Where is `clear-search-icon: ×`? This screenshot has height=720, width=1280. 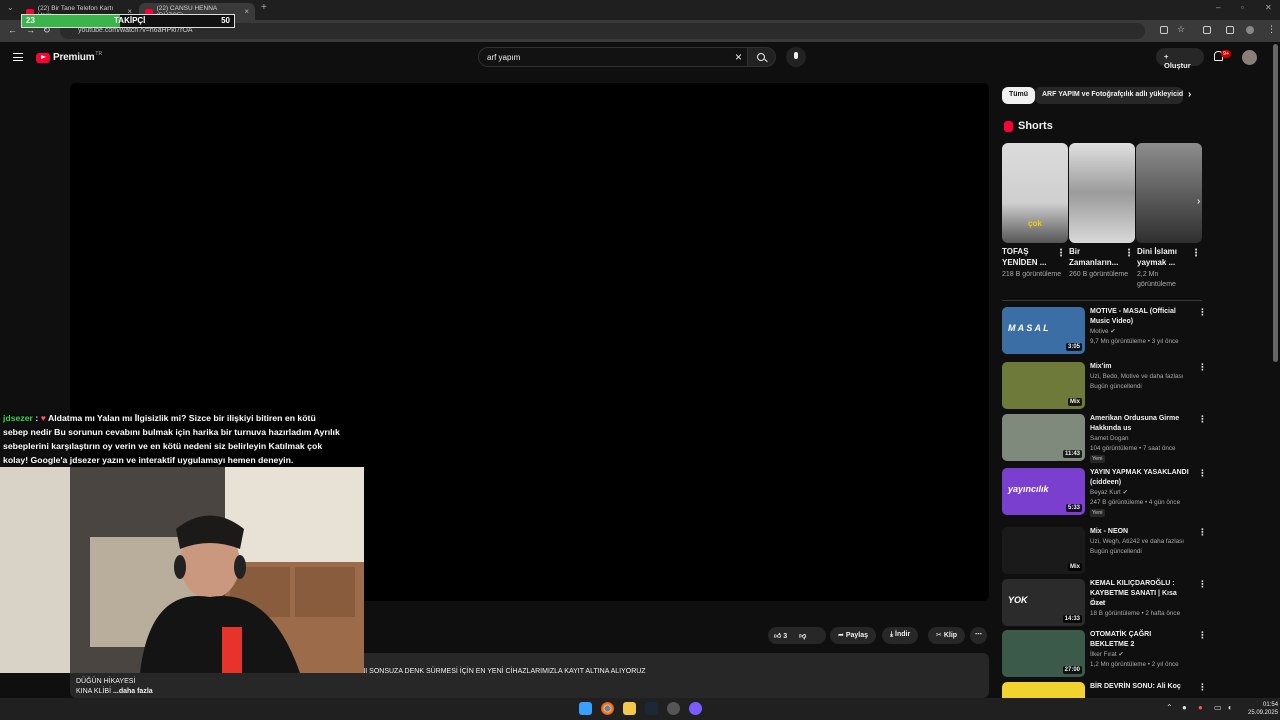
clear-search-icon: × is located at coordinates (738, 57).